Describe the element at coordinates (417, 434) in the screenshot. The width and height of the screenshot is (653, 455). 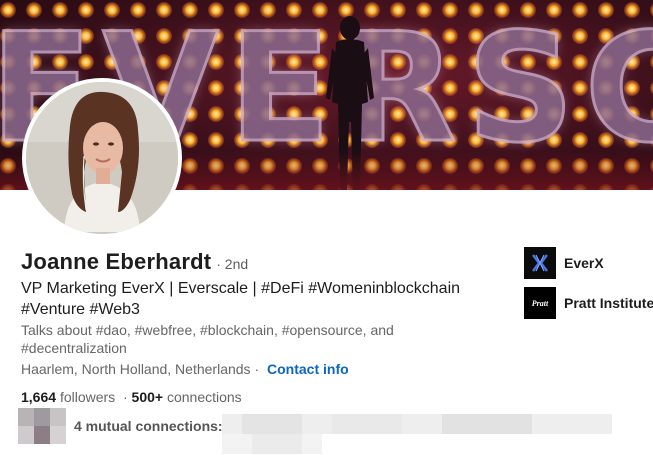
I see `blurred-names` at that location.